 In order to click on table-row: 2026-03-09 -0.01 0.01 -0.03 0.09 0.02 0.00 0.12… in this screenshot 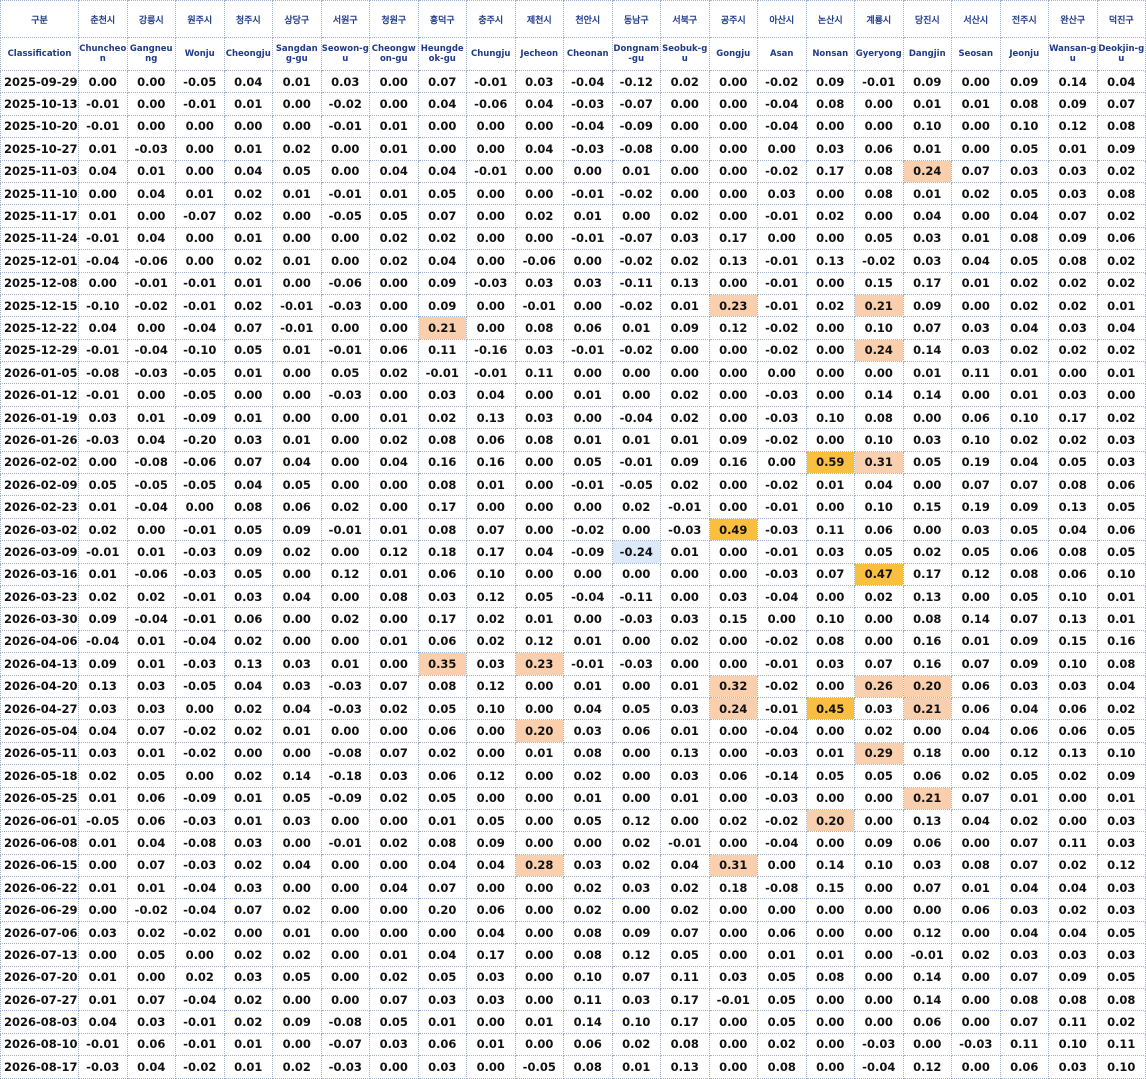, I will do `click(573, 552)`.